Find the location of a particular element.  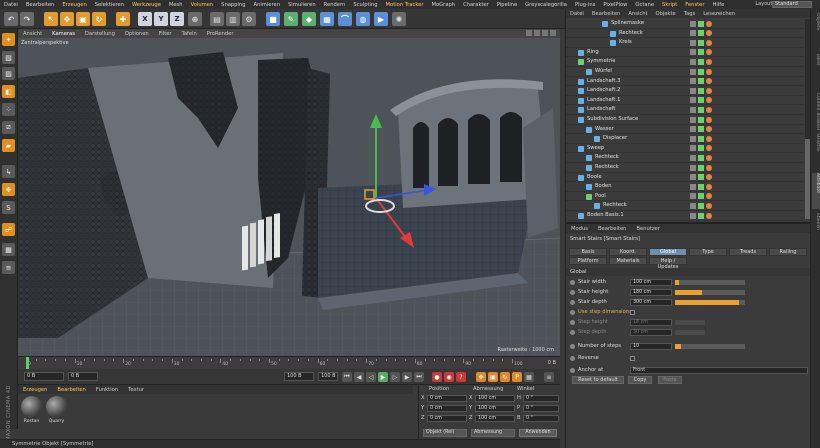

param-slider is located at coordinates (710, 346).